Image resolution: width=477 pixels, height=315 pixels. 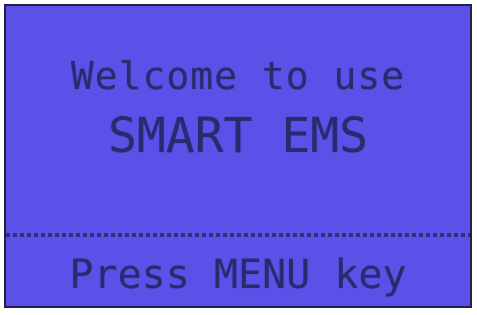 What do you see at coordinates (238, 275) in the screenshot?
I see `menu-prompt-text: Press MENU key` at bounding box center [238, 275].